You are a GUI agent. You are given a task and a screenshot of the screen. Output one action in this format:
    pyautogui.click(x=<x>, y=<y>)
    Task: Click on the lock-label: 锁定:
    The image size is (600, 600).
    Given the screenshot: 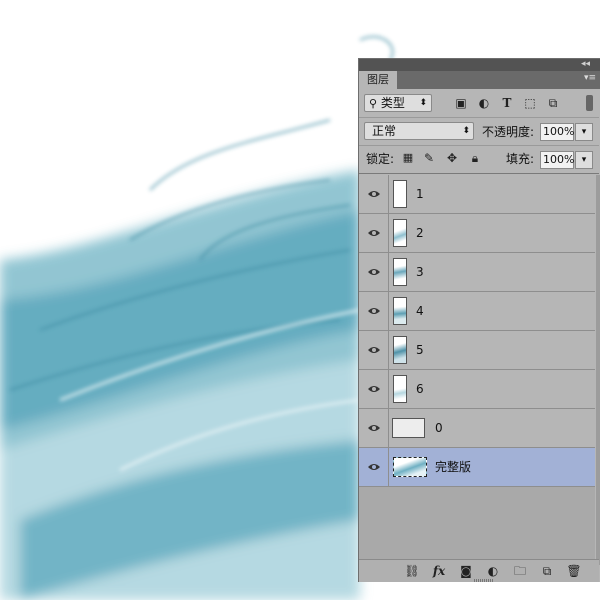 What is the action you would take?
    pyautogui.click(x=380, y=159)
    